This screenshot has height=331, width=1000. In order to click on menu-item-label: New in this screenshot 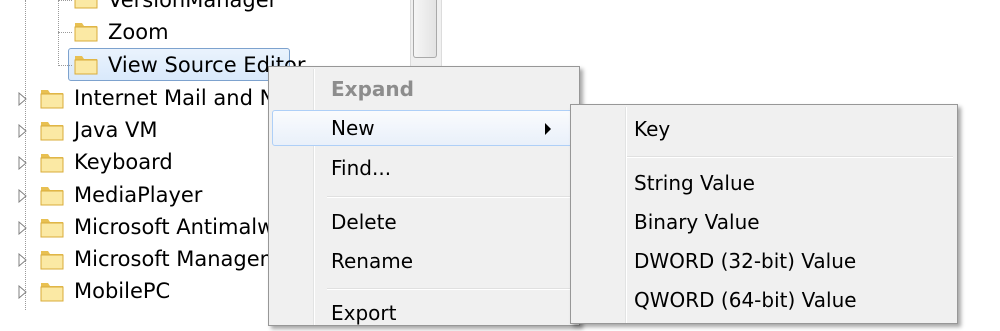, I will do `click(353, 128)`.